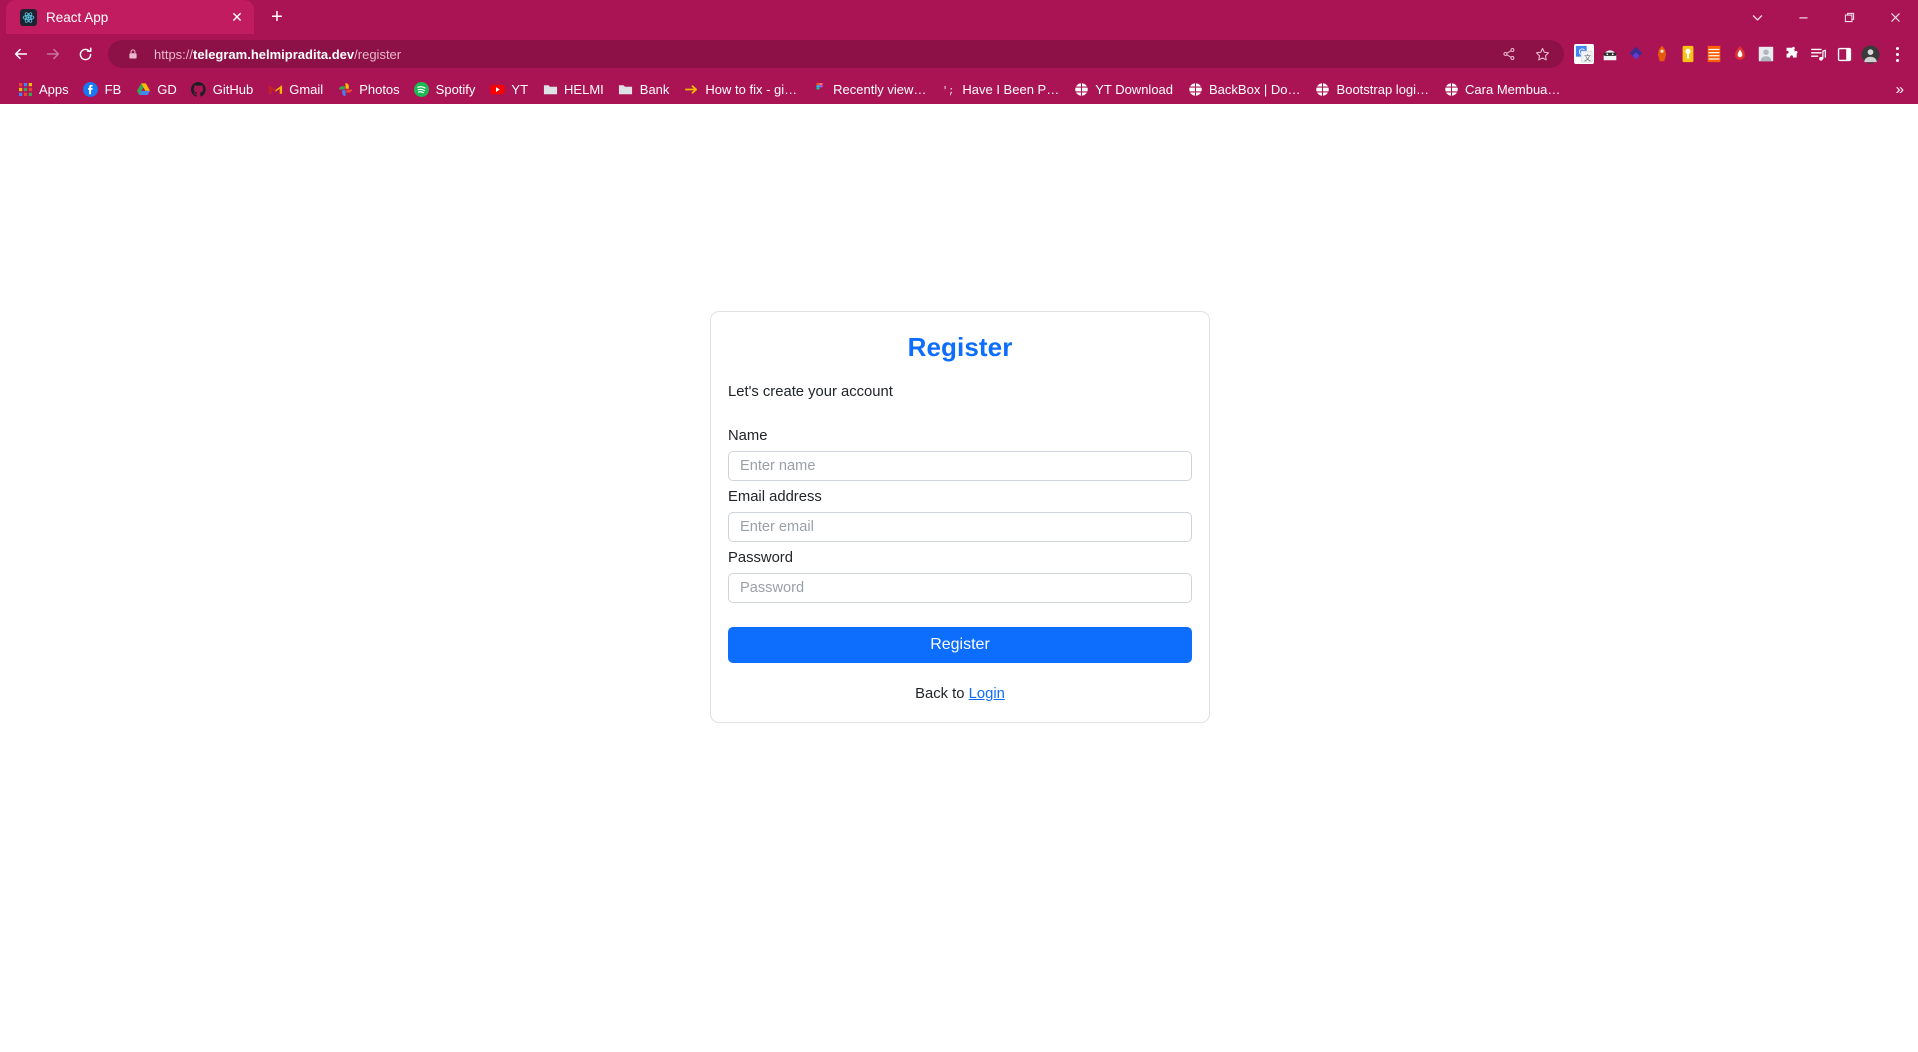 The width and height of the screenshot is (1918, 1052). I want to click on bookmark-yt: YT, so click(508, 89).